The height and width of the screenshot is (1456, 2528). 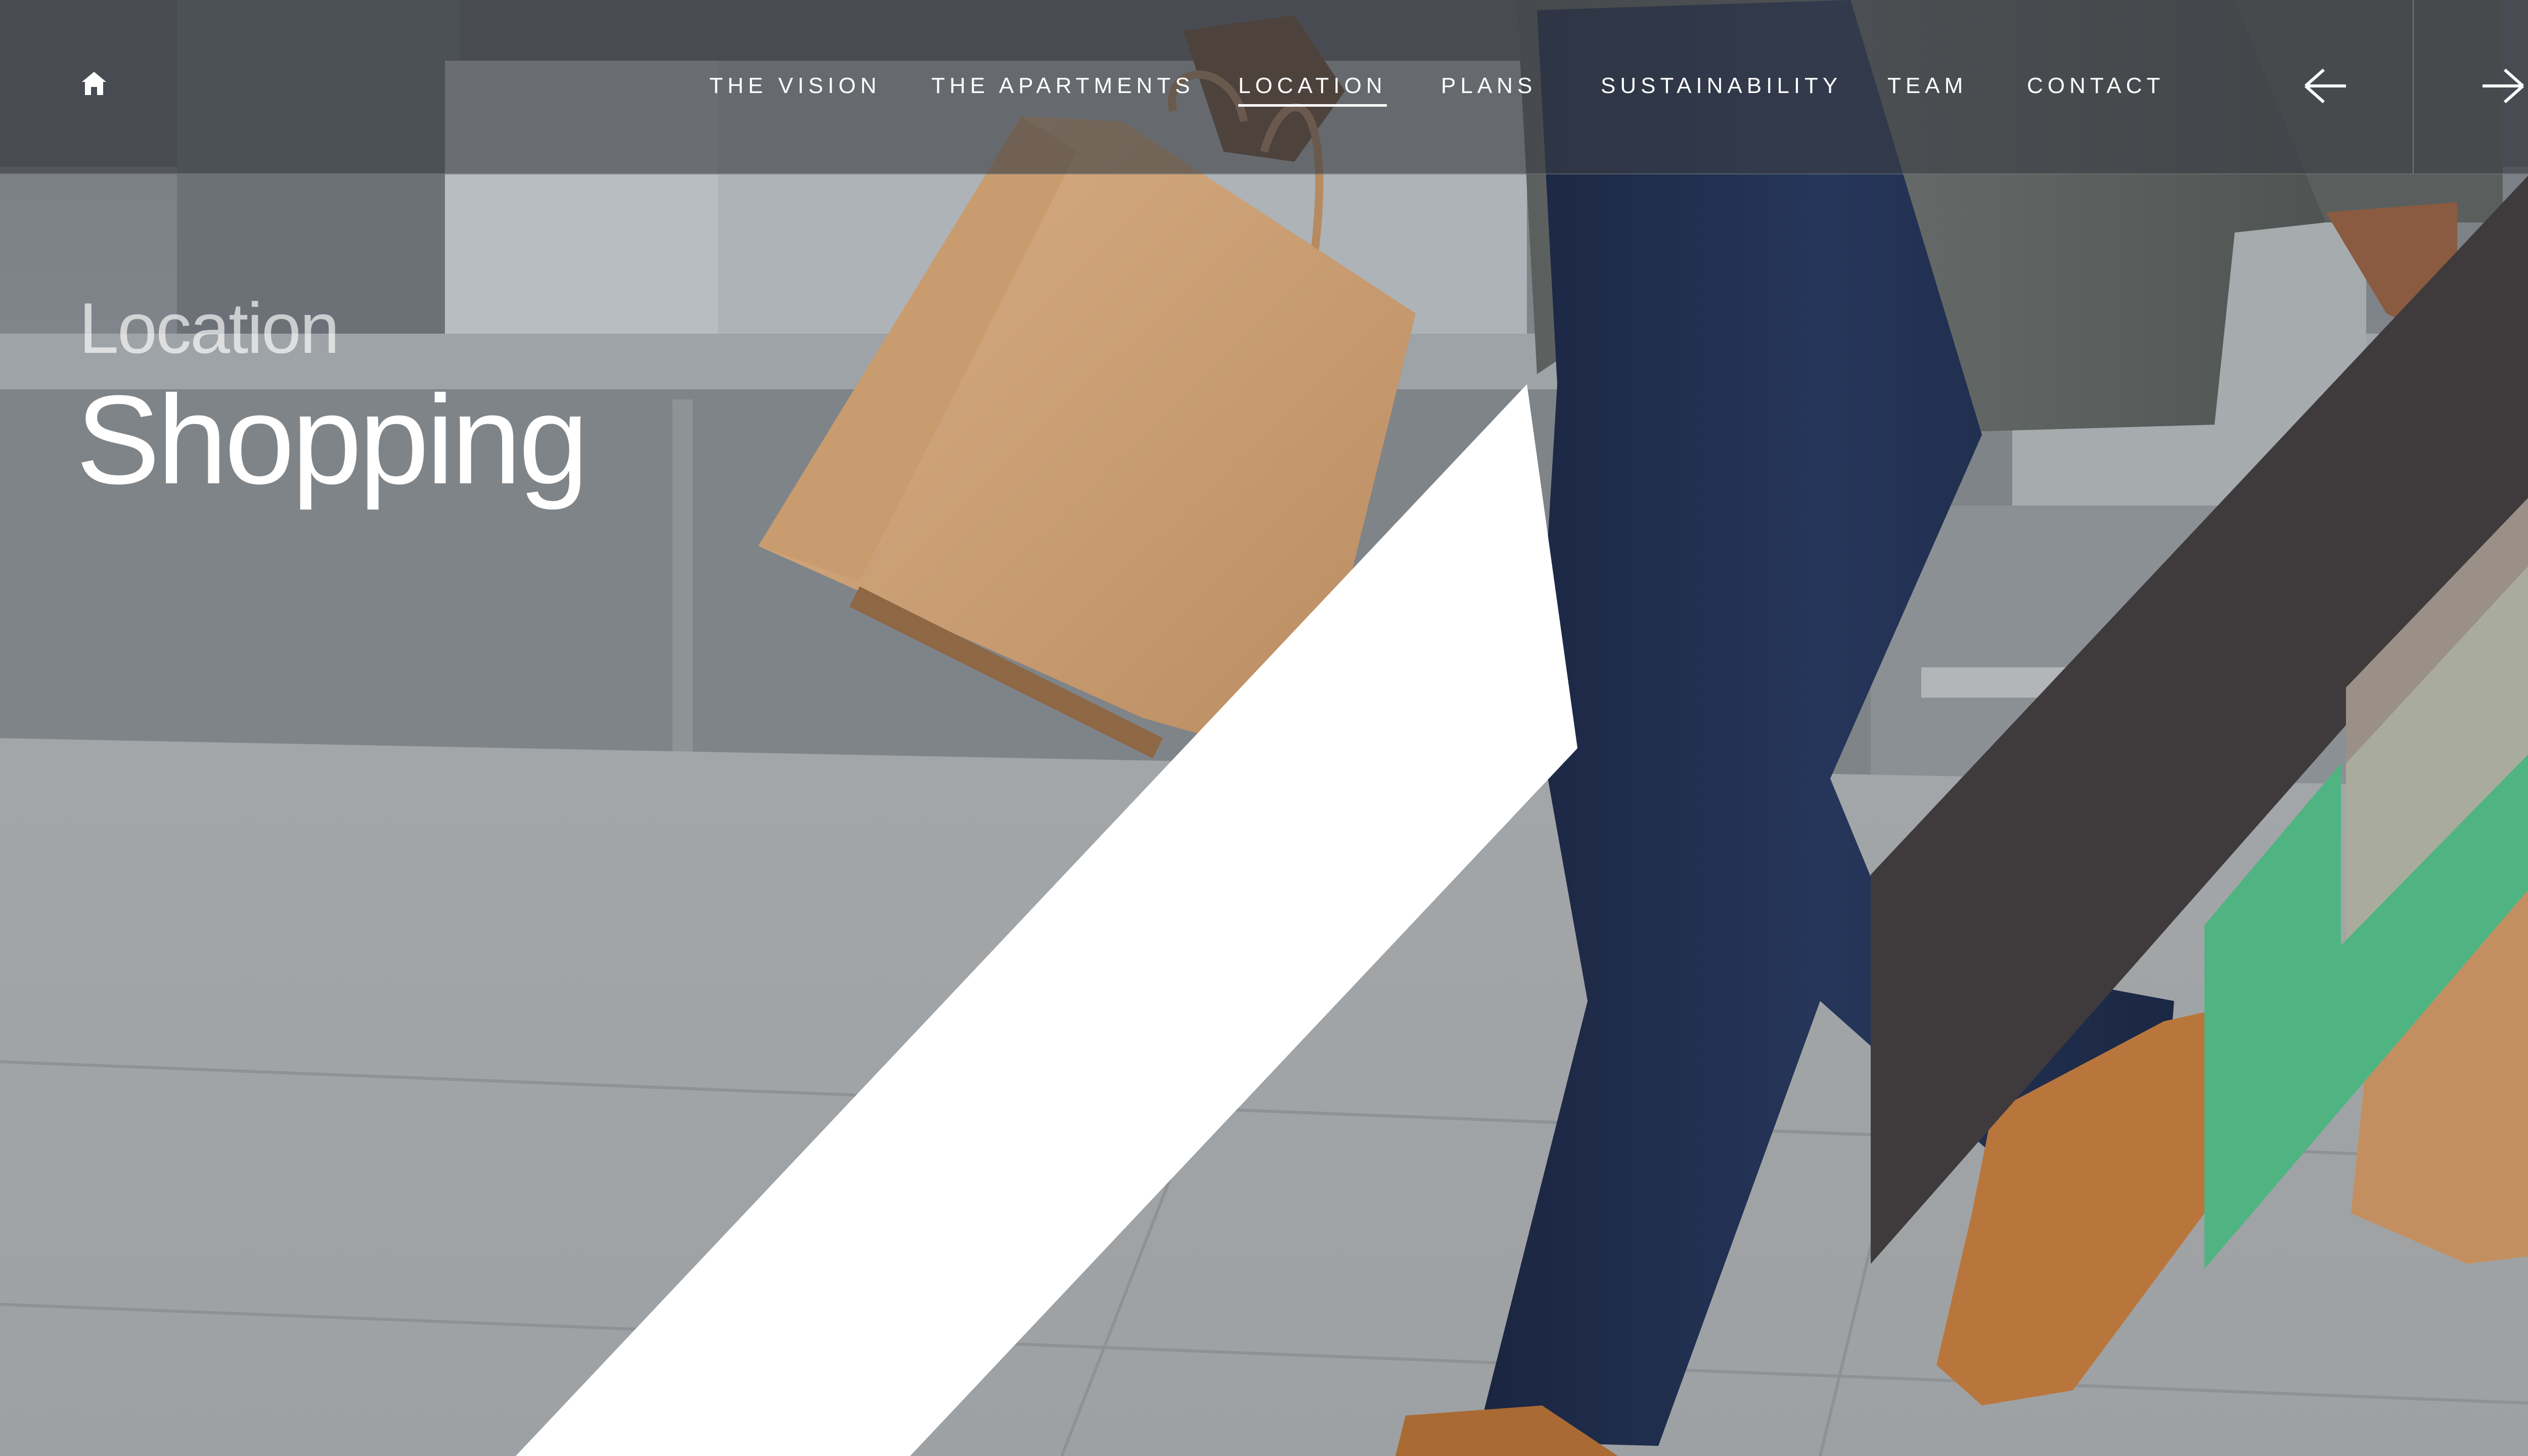 I want to click on nav-link-location: LOCATION, so click(x=1313, y=89).